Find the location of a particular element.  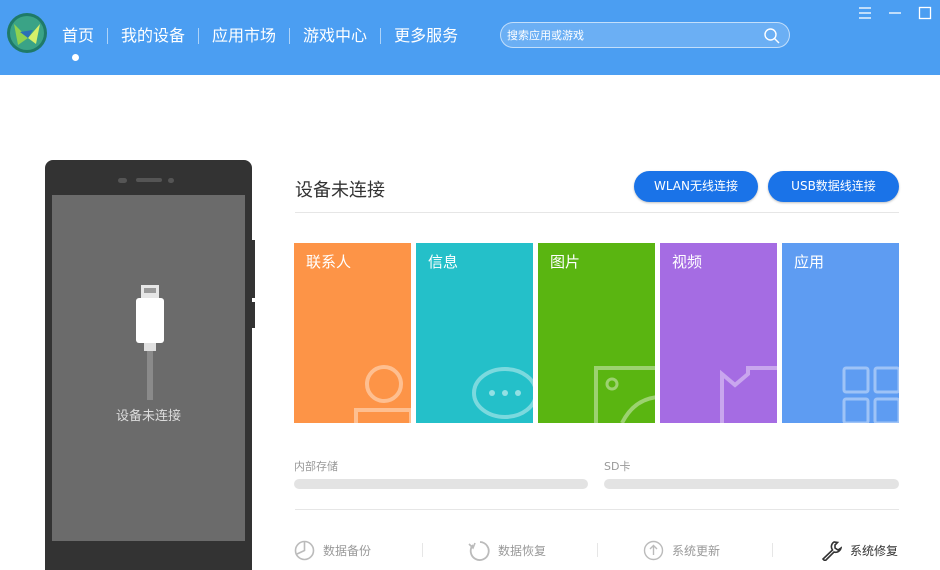

tile-photos: 图片 is located at coordinates (596, 333).